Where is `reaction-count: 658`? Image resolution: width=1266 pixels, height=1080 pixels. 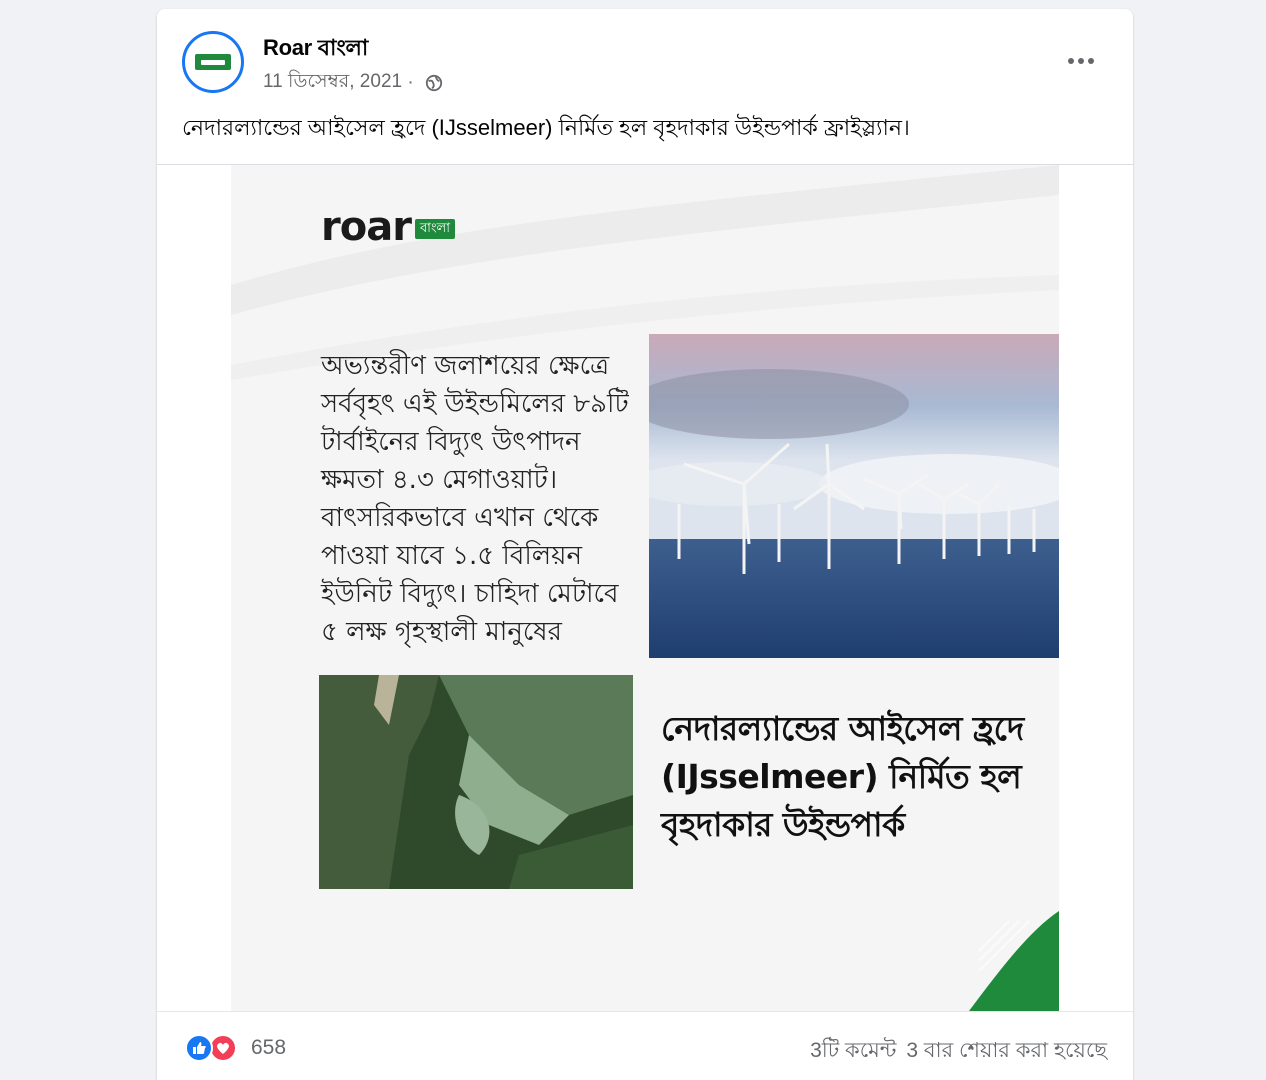 reaction-count: 658 is located at coordinates (268, 1048).